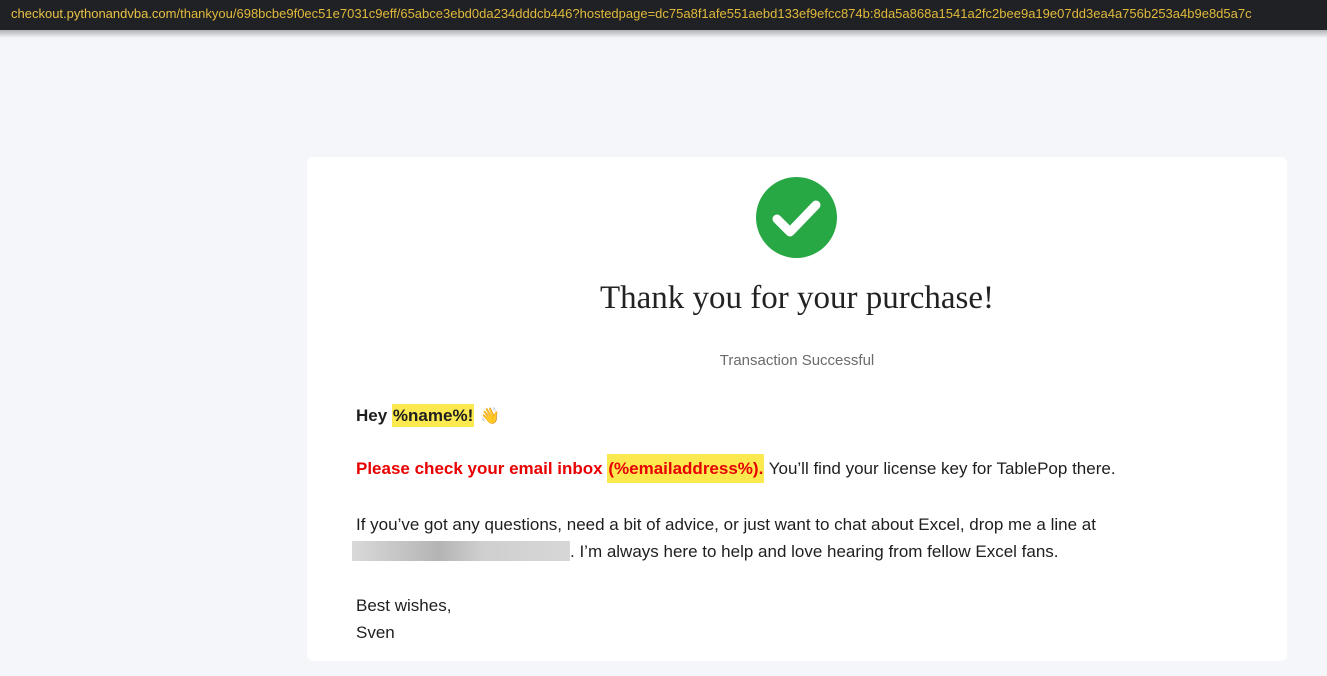 The height and width of the screenshot is (676, 1327). Describe the element at coordinates (94, 13) in the screenshot. I see `url-host: checkout.pythonandvba.com` at that location.